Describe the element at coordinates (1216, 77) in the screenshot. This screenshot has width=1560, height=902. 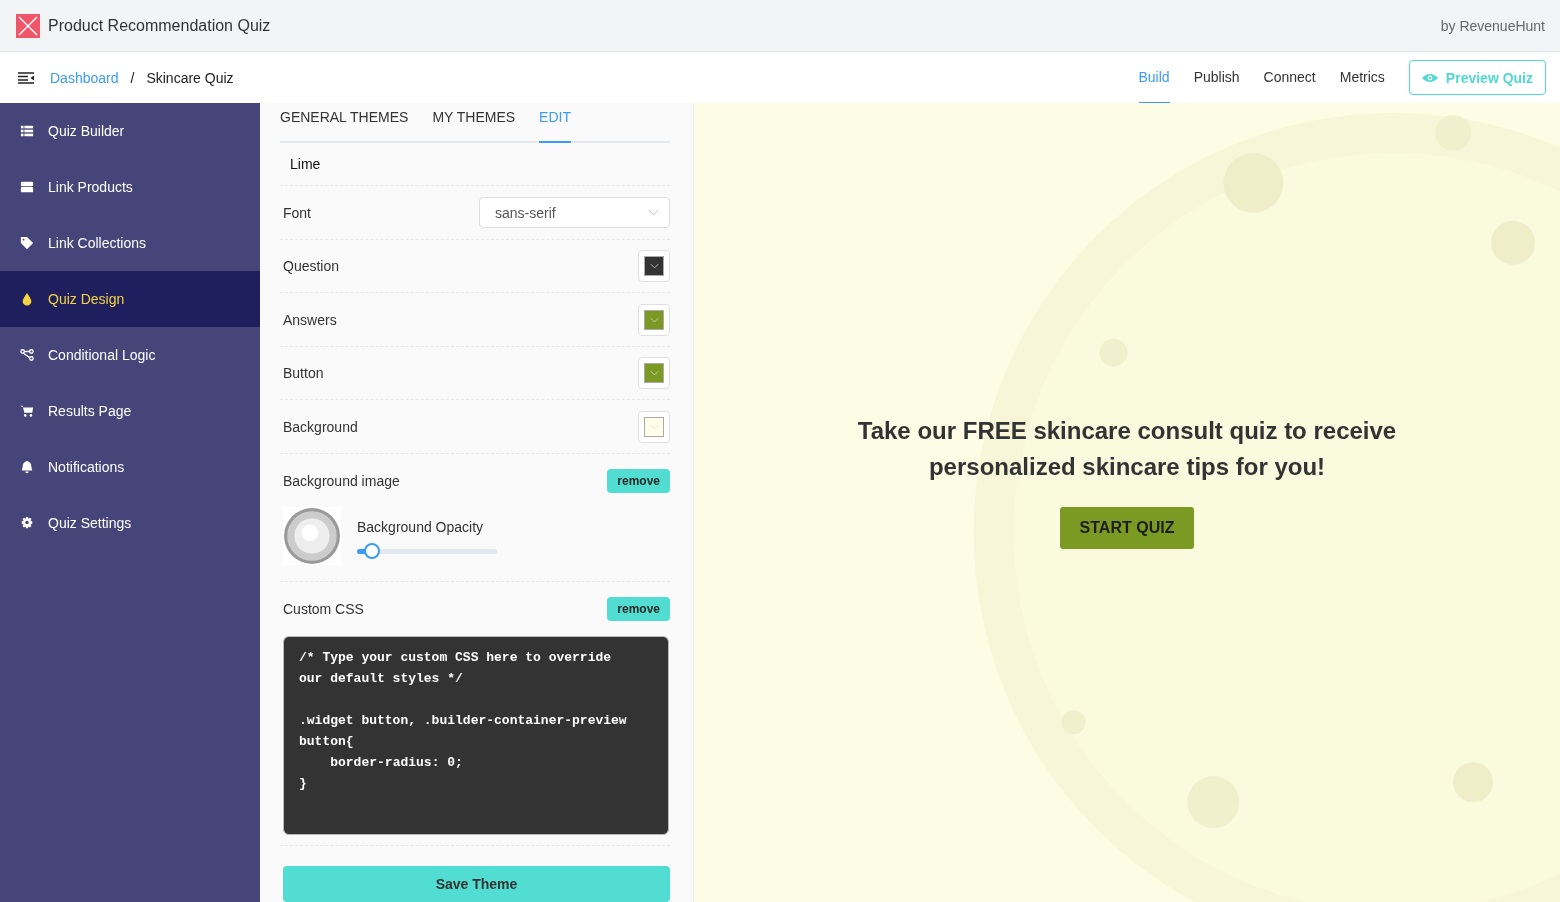
I see `nav-tab: Publish` at that location.